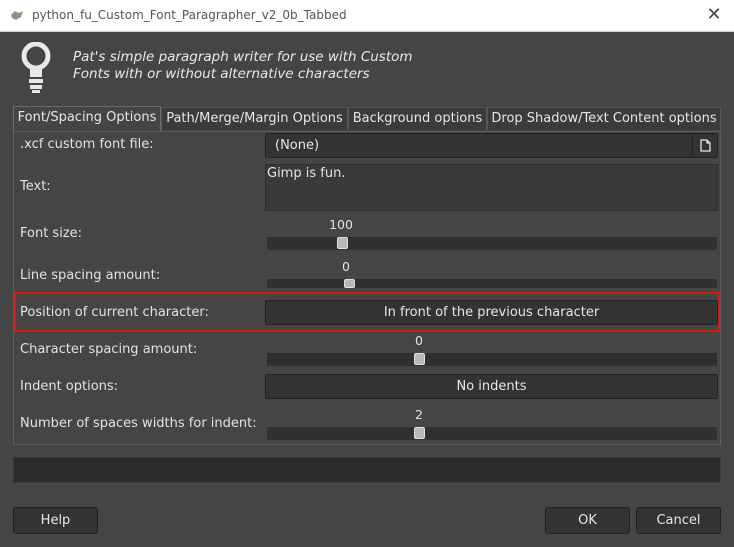  Describe the element at coordinates (367, 470) in the screenshot. I see `progress-bar` at that location.